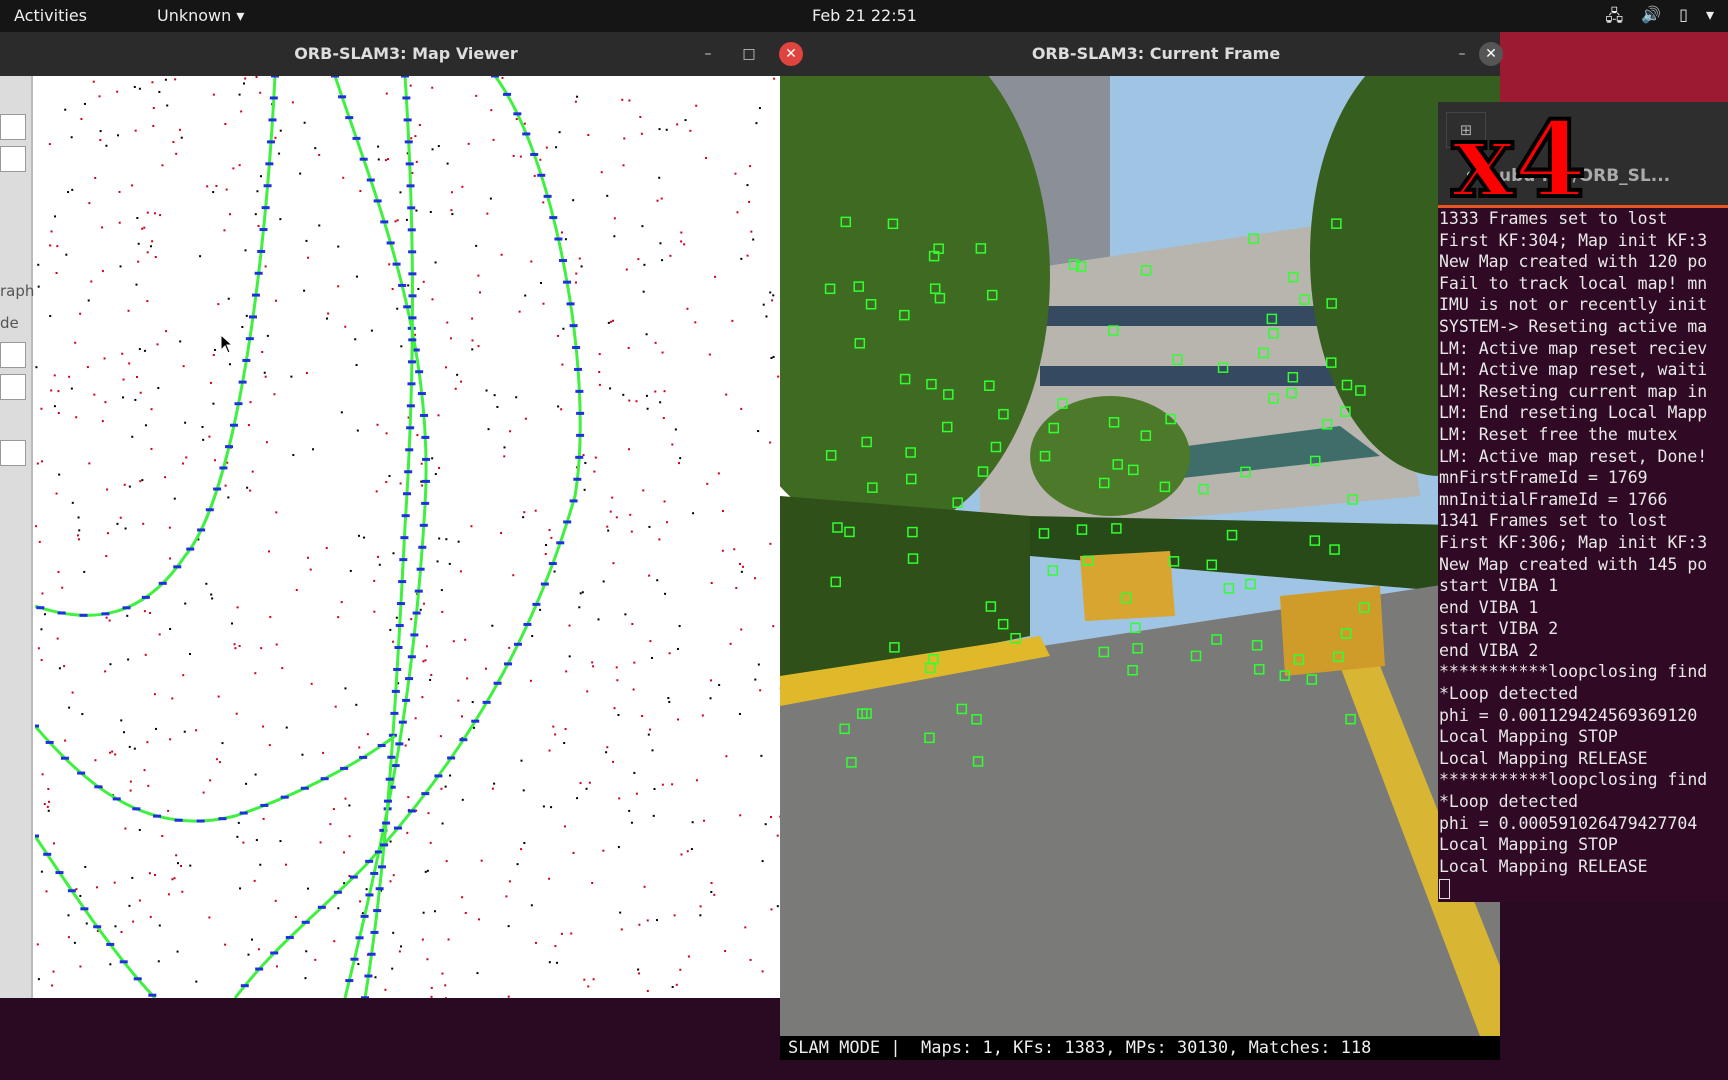  I want to click on system-tray: 🖧 🔊 ▯ ▾, so click(1659, 18).